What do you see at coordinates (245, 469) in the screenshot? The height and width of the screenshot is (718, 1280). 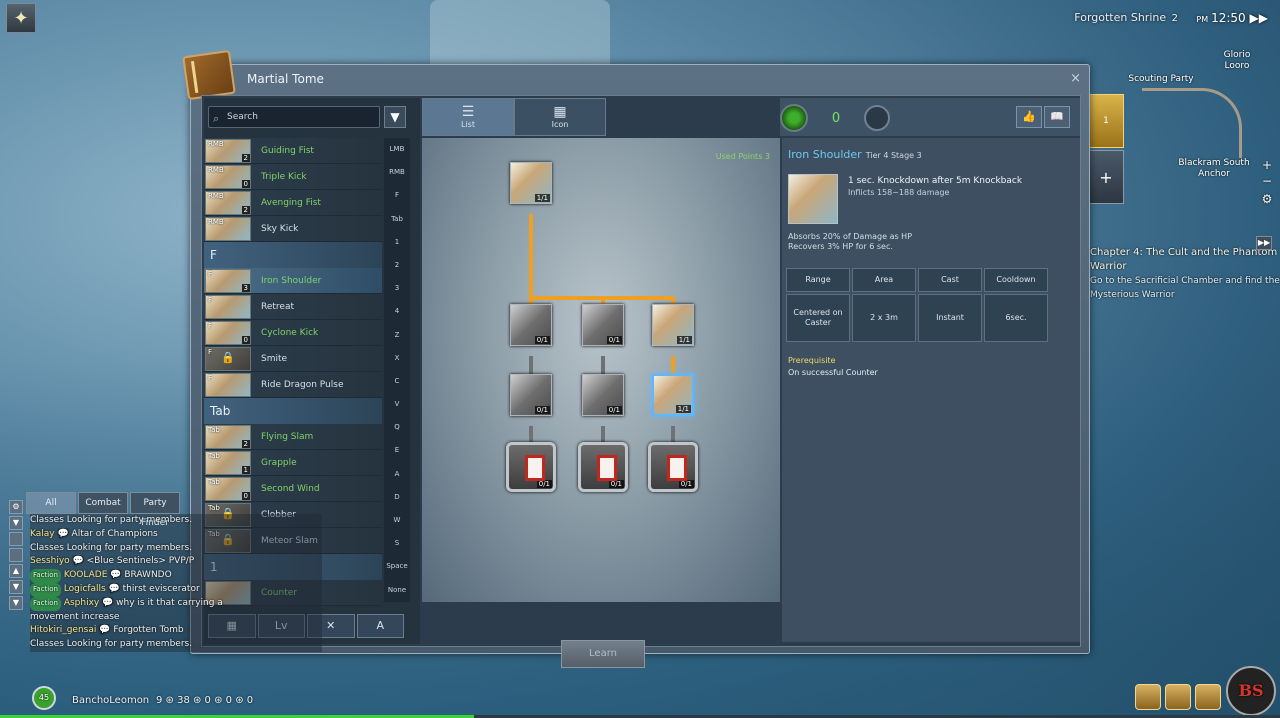 I see `skill-level: 1` at bounding box center [245, 469].